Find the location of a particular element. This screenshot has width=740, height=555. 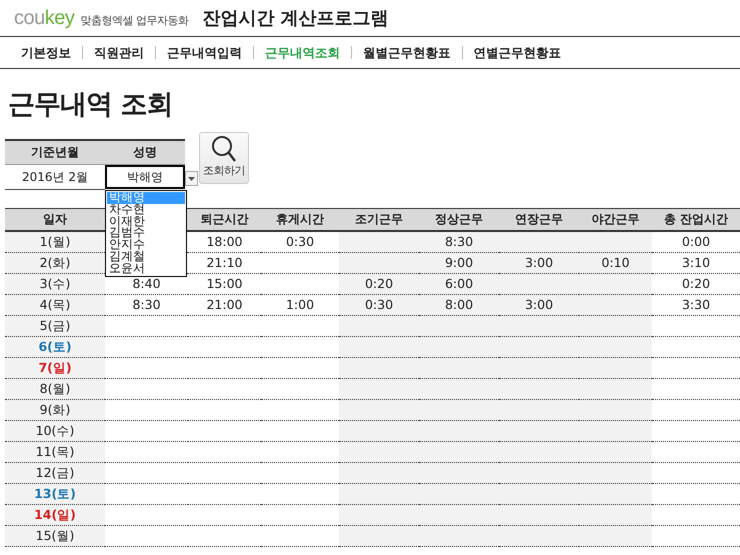

table-cell: 14(일) is located at coordinates (55, 515).